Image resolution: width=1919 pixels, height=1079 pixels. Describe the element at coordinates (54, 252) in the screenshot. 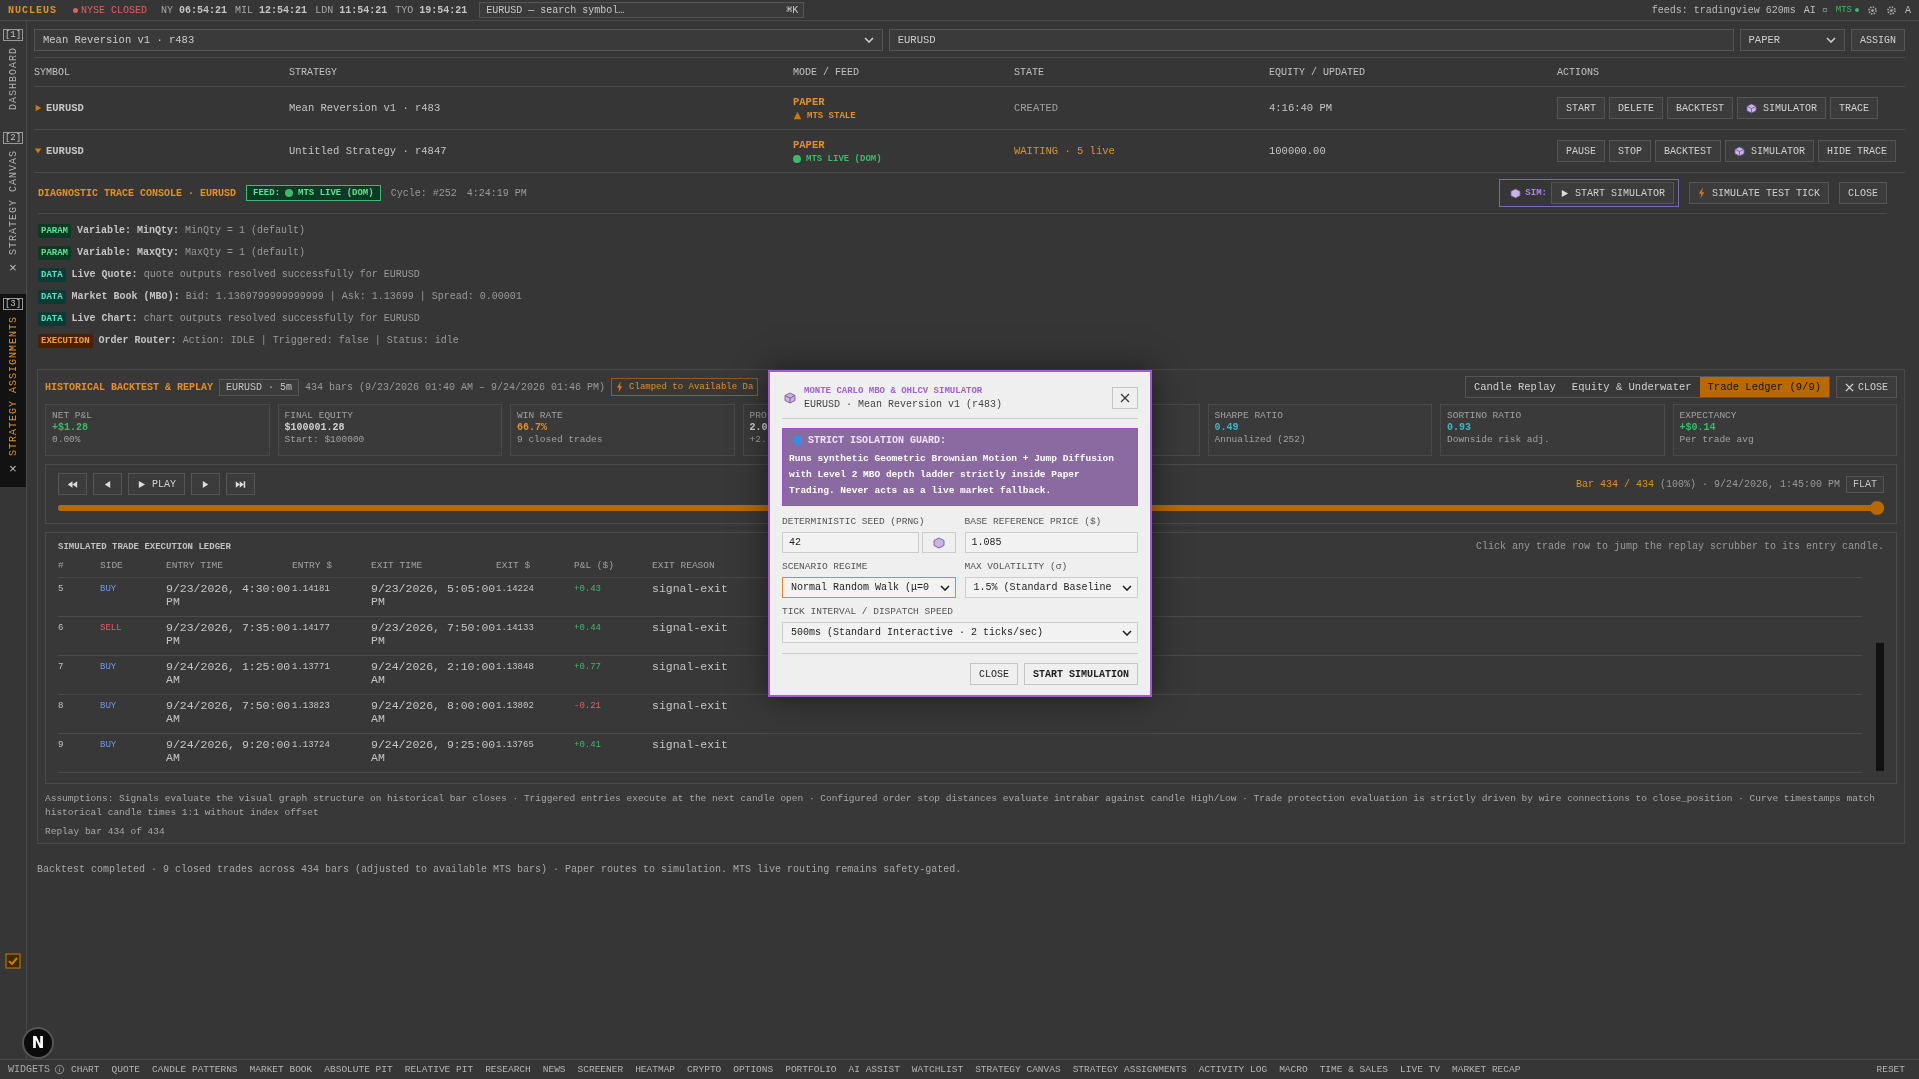

I see `log-tag: PARAM` at that location.